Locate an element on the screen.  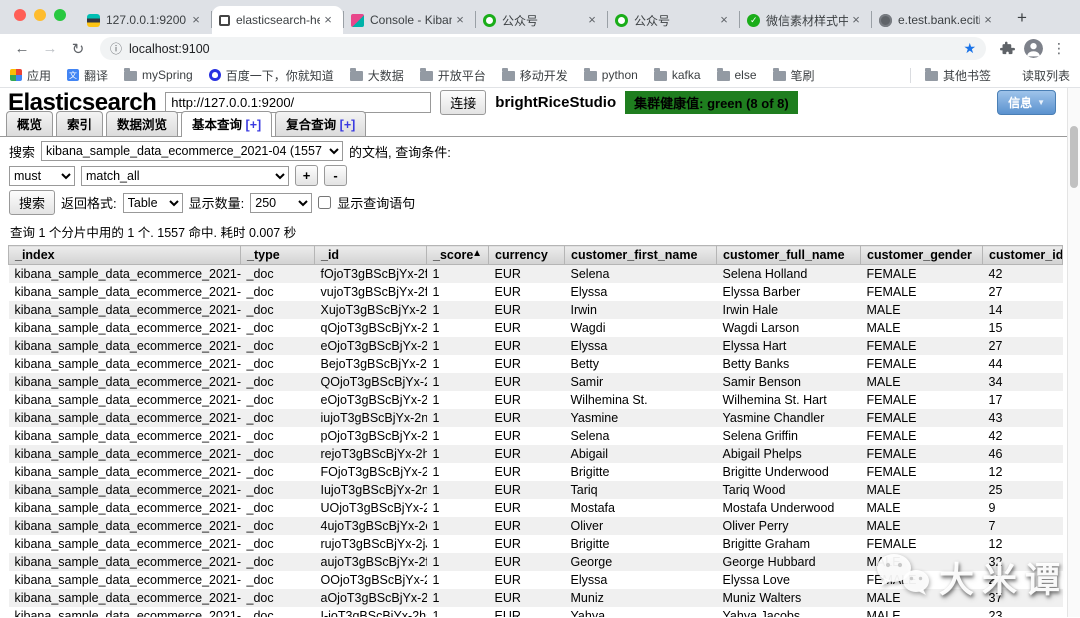
endpoint-input is located at coordinates (298, 102).